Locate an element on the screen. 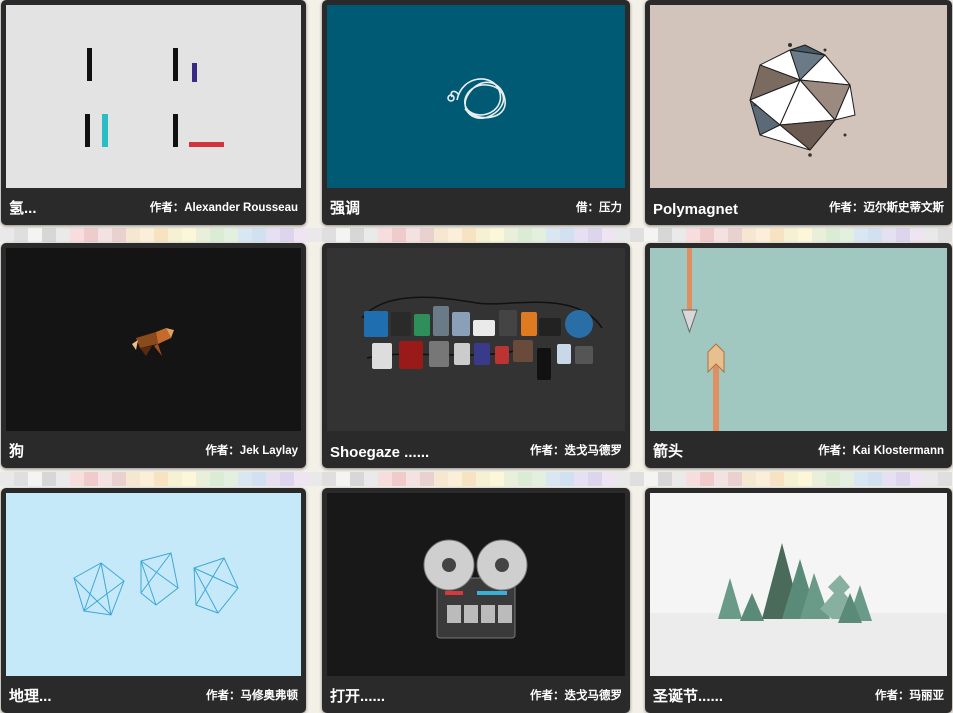  project-card: 圣诞节...... 作者：玛丽亚 is located at coordinates (798, 600).